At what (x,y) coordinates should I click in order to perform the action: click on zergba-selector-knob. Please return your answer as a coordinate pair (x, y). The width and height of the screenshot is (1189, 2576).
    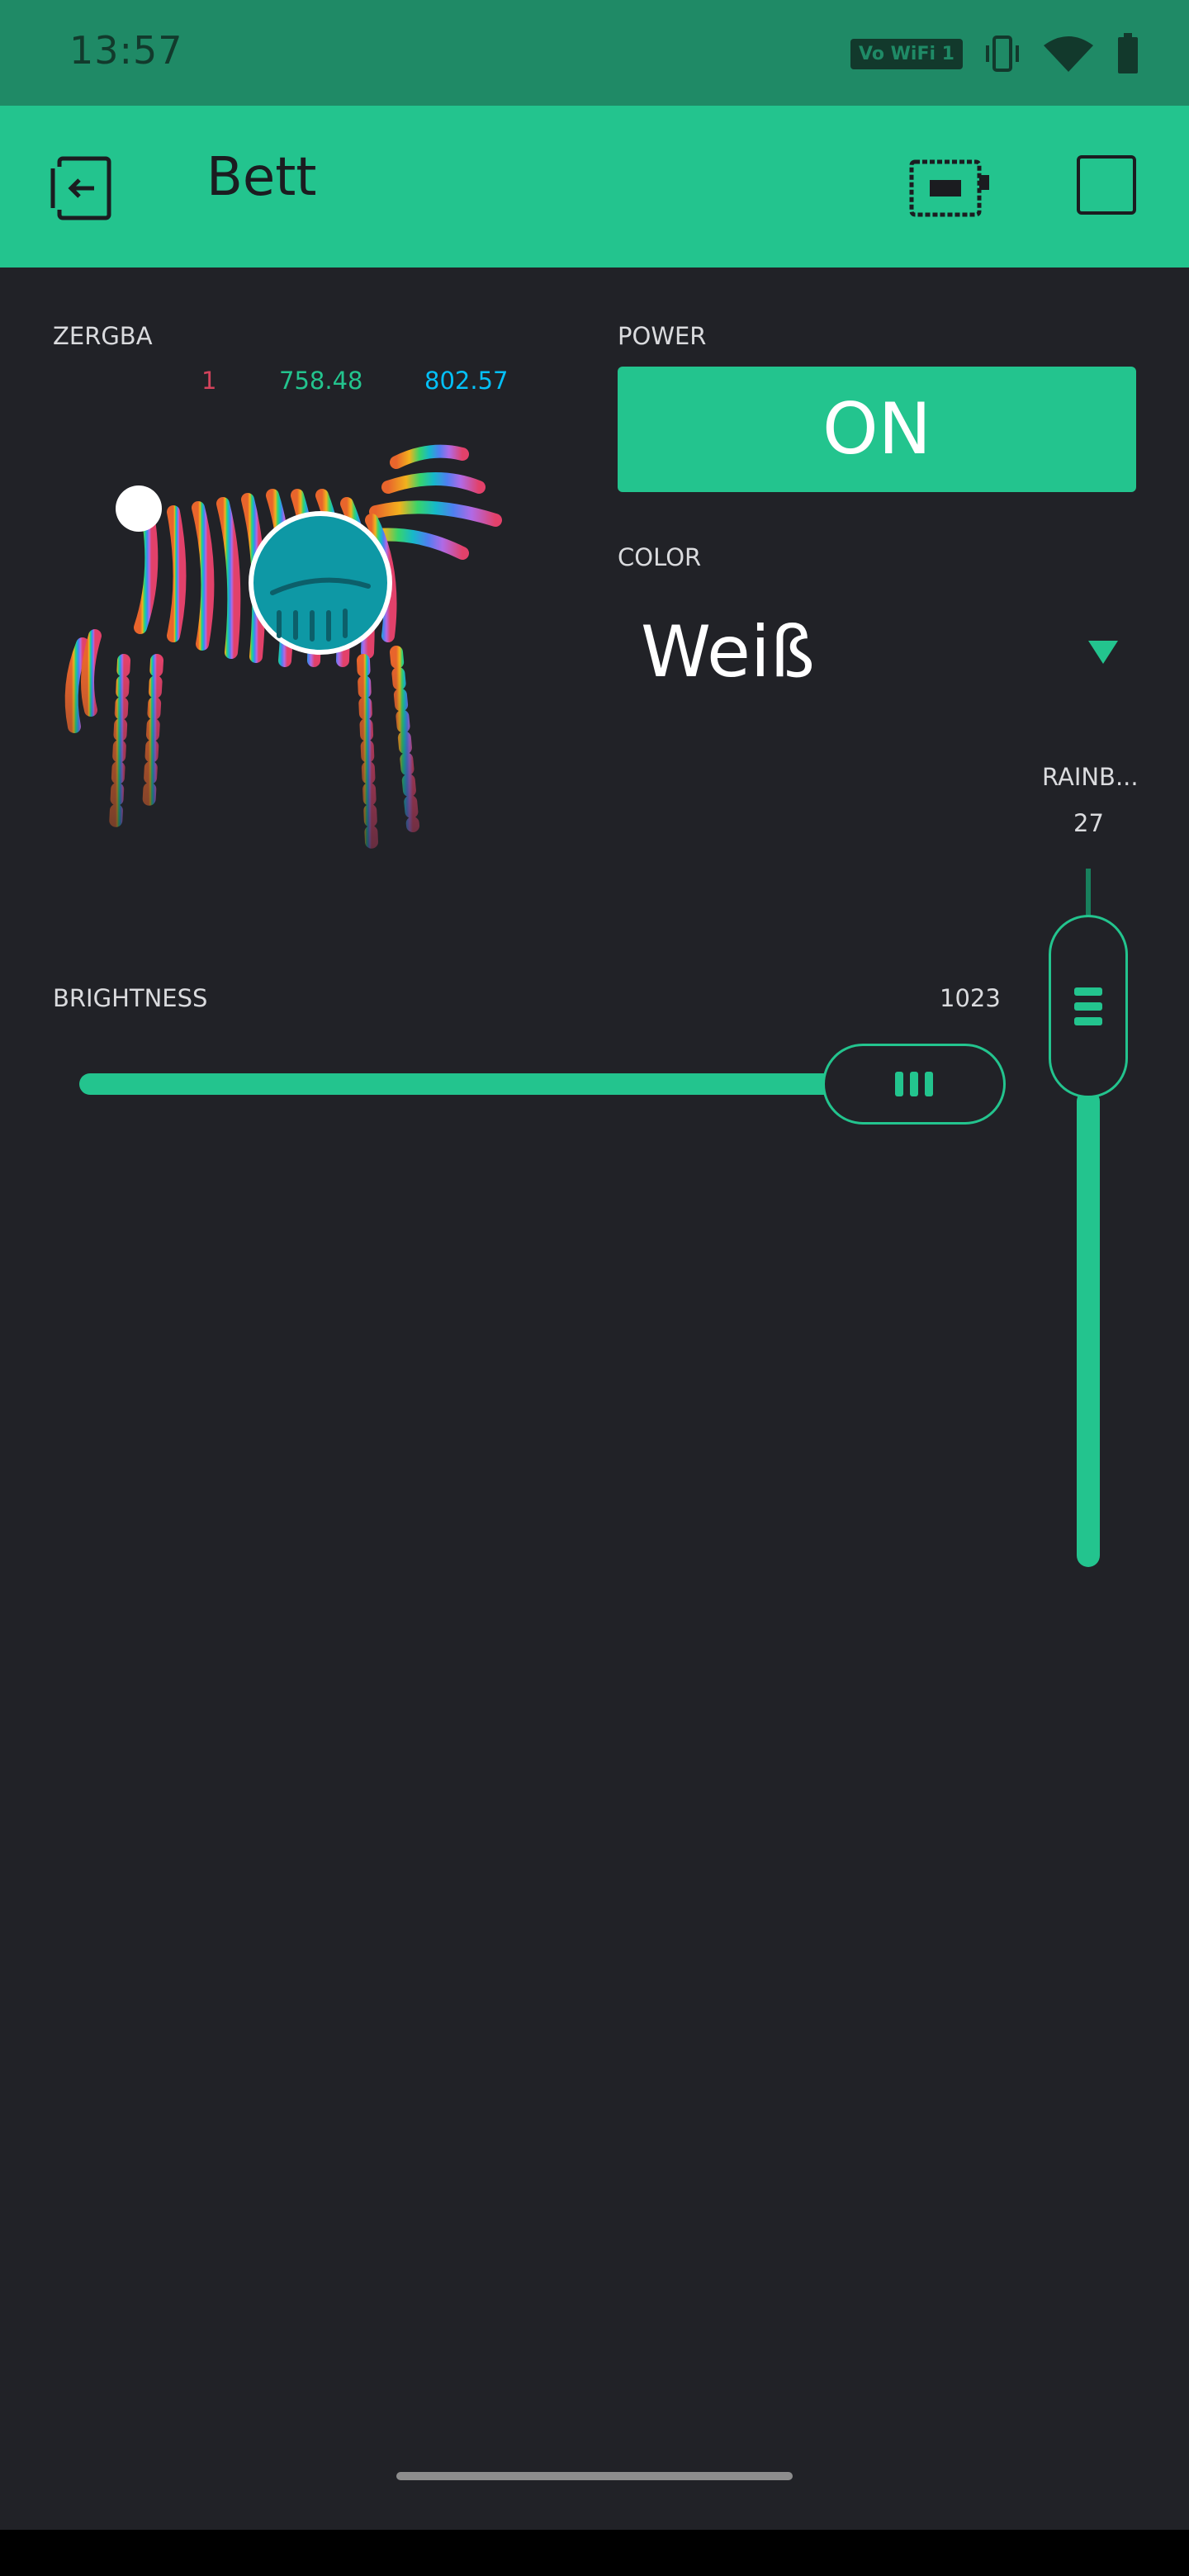
    Looking at the image, I should click on (320, 583).